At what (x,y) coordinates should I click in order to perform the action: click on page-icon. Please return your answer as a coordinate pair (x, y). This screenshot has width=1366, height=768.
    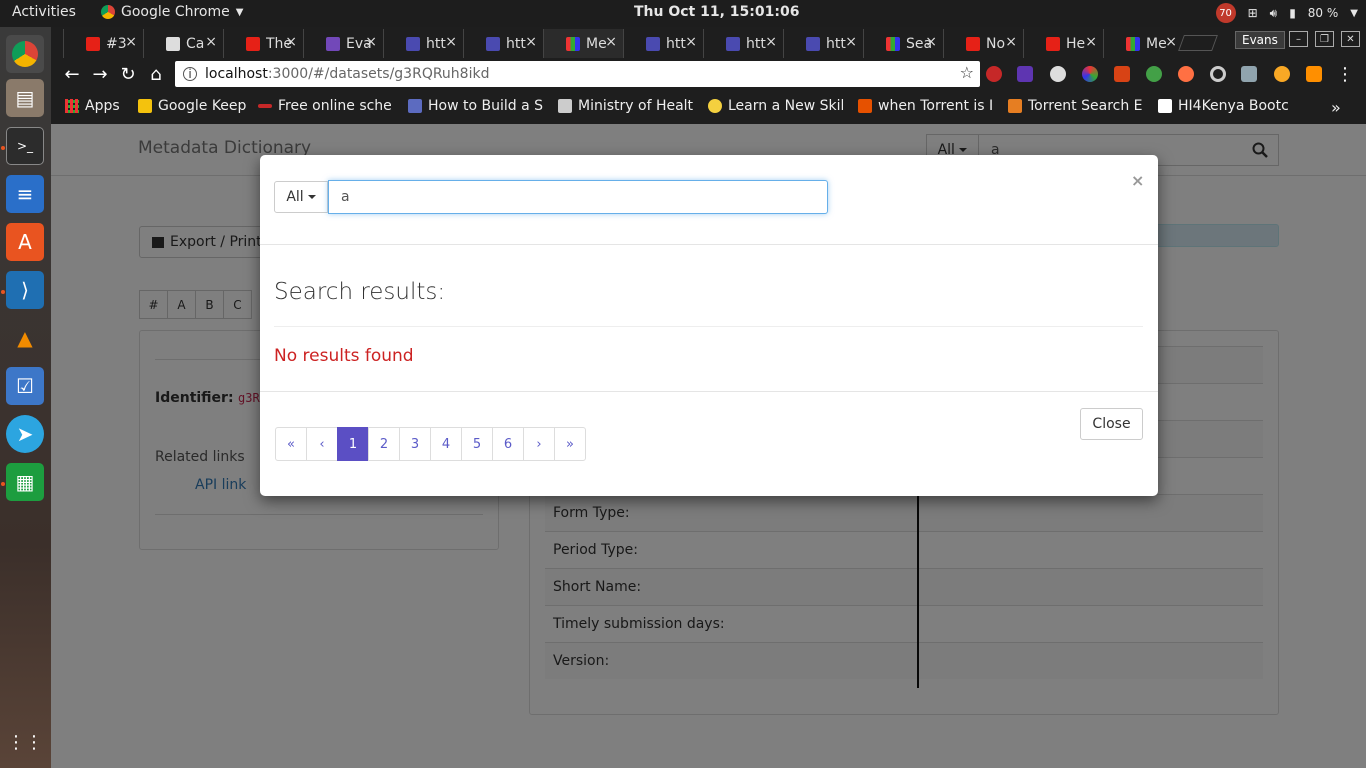
    Looking at the image, I should click on (1165, 106).